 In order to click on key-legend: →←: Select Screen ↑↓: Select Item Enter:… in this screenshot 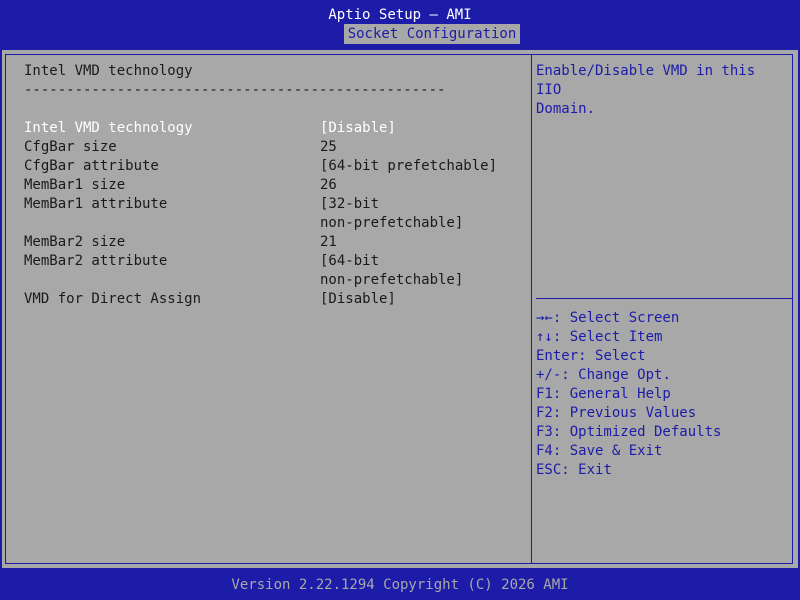, I will do `click(663, 394)`.